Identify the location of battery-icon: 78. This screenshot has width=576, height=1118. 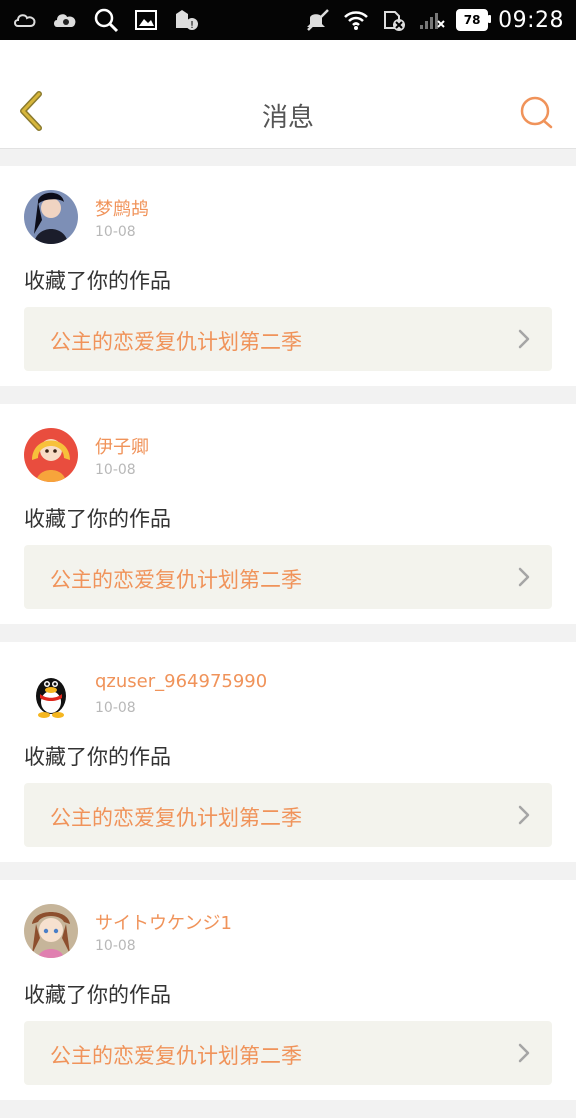
(474, 20).